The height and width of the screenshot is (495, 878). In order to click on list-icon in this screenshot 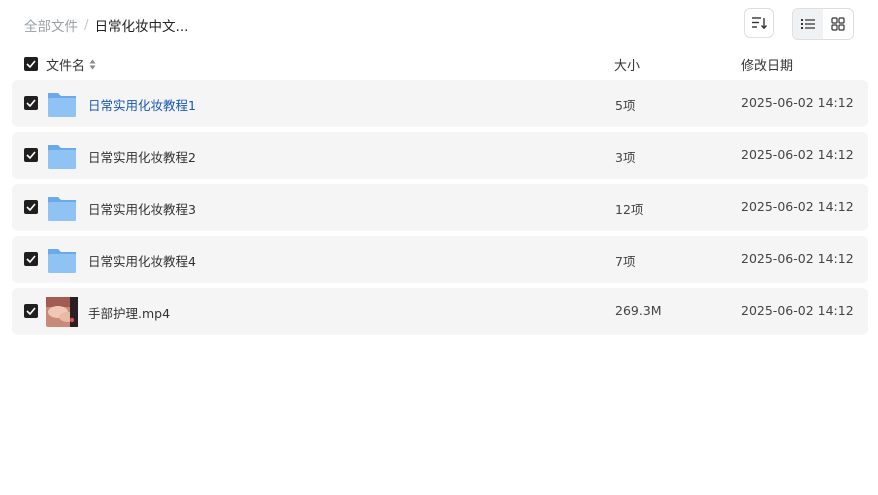, I will do `click(808, 24)`.